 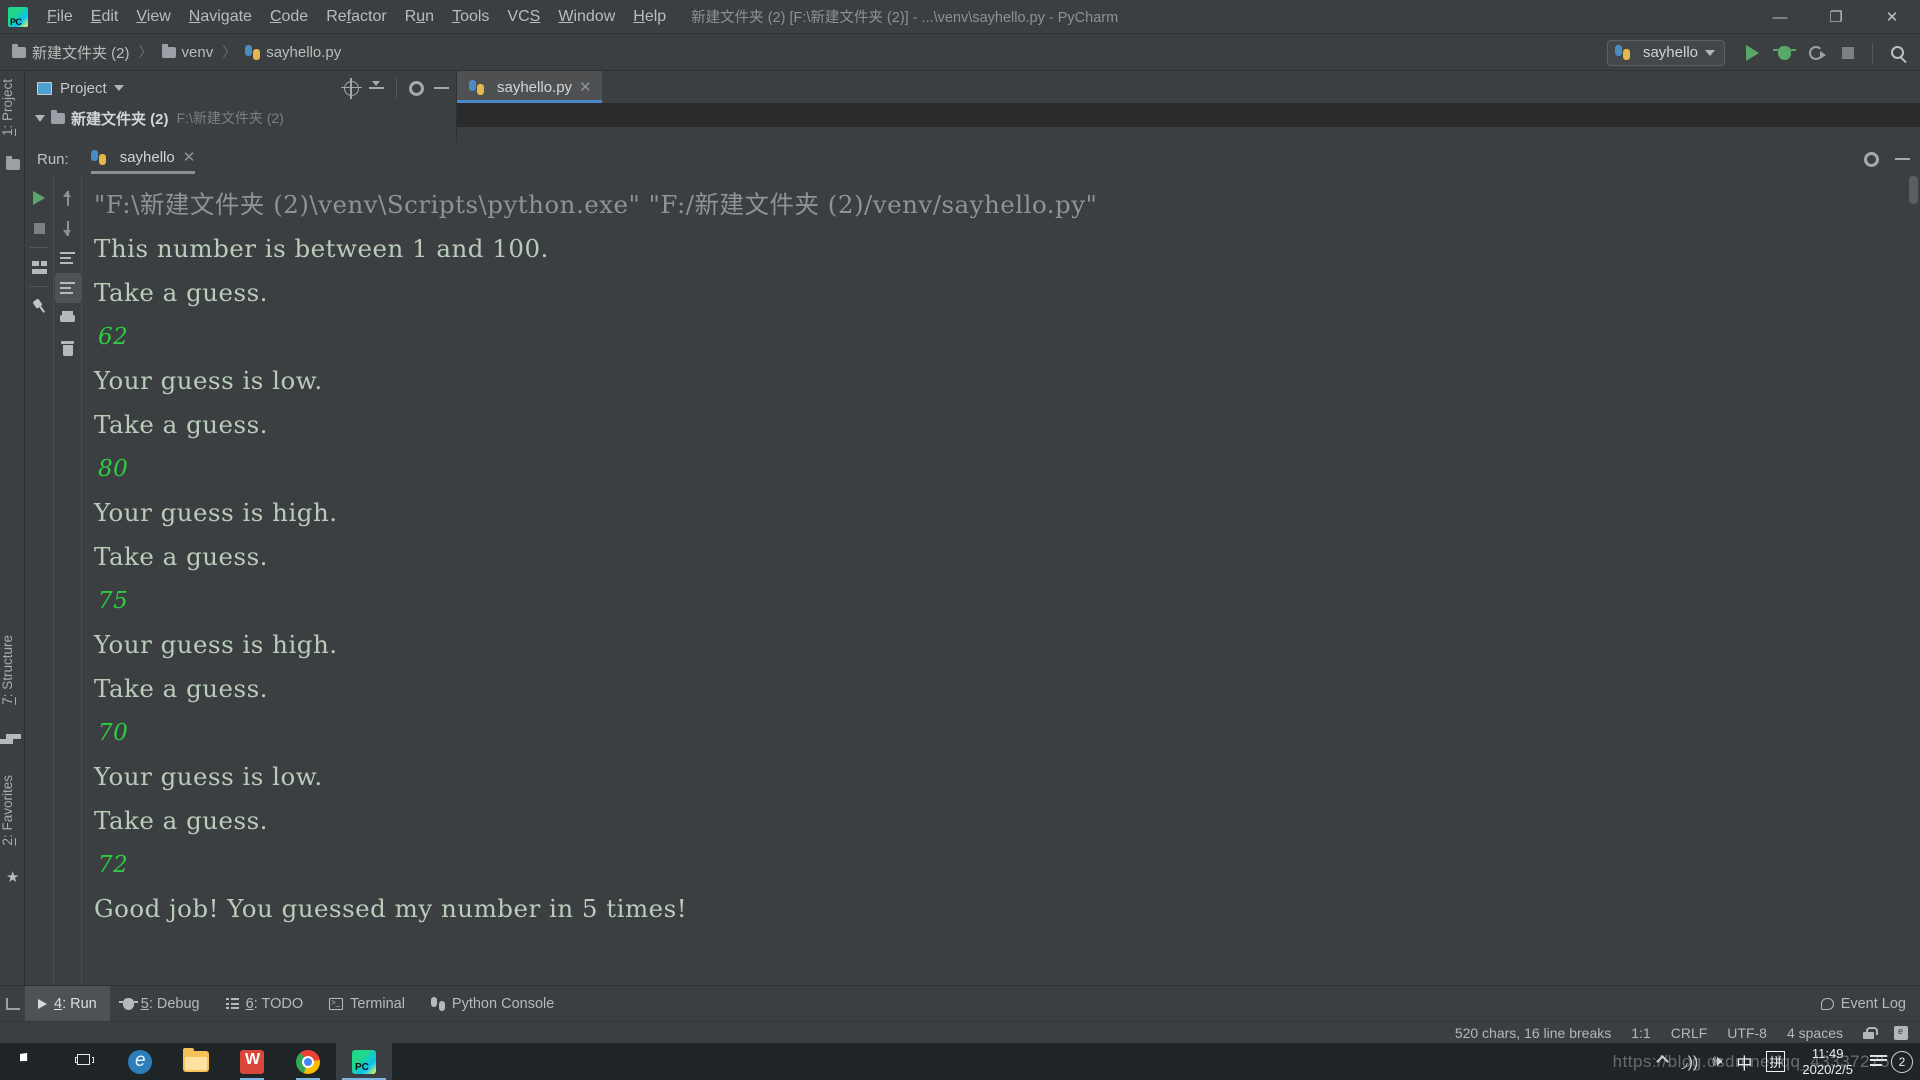 What do you see at coordinates (1901, 1032) in the screenshot?
I see `inspection-icon` at bounding box center [1901, 1032].